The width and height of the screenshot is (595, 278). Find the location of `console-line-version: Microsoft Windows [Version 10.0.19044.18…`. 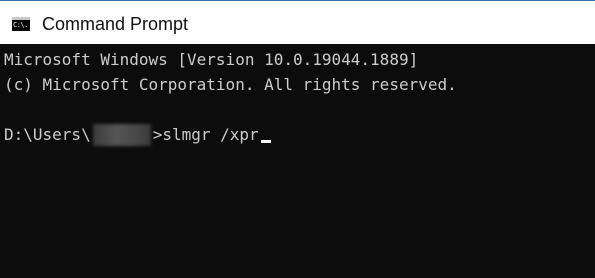

console-line-version: Microsoft Windows [Version 10.0.19044.18… is located at coordinates (211, 59).